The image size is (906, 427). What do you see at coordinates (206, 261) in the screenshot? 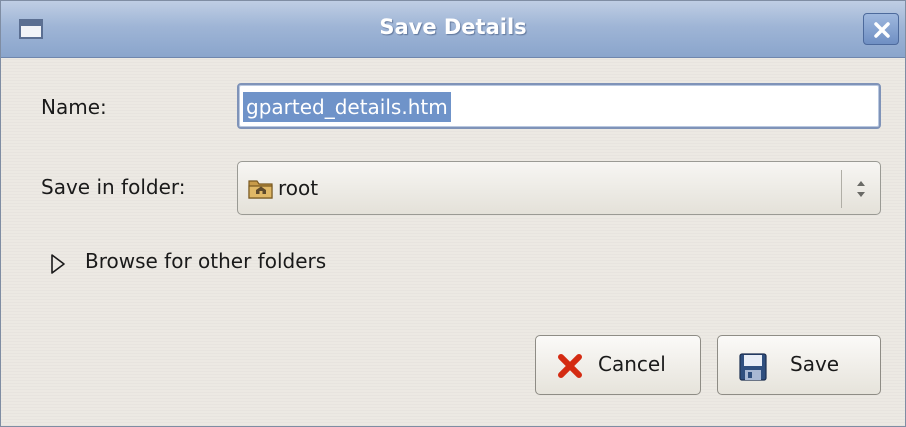
I see `browse-folders-label: Browse for other folders` at bounding box center [206, 261].